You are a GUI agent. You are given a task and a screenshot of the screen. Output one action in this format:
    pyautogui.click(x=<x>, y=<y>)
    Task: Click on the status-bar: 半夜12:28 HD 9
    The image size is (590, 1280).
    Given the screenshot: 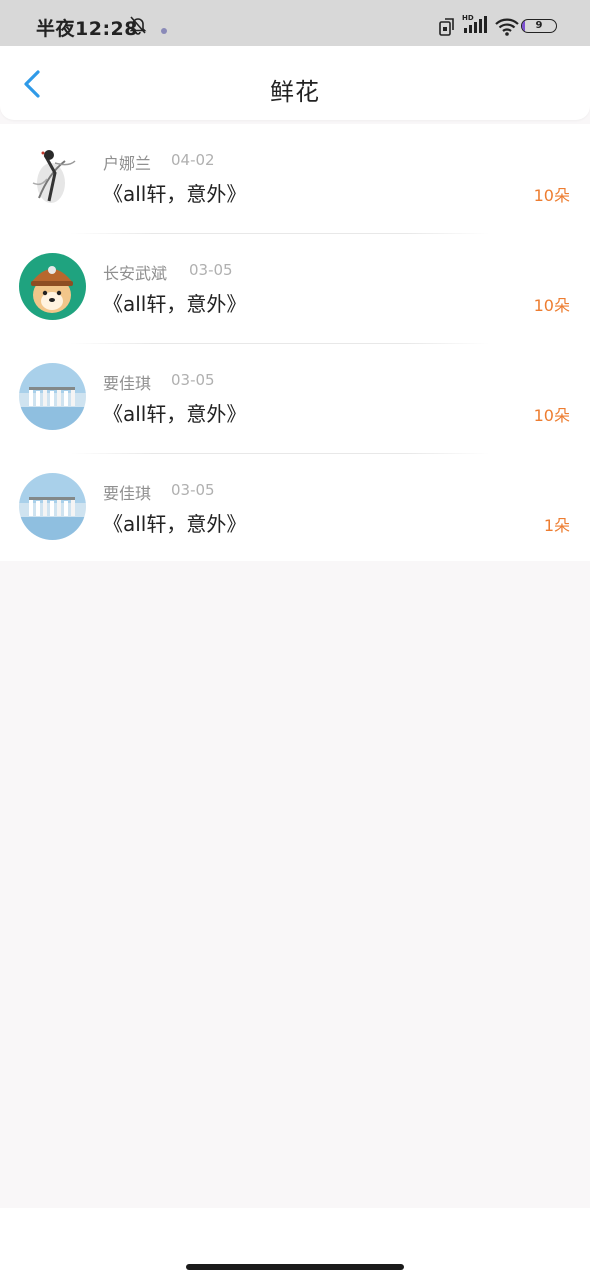 What is the action you would take?
    pyautogui.click(x=295, y=23)
    